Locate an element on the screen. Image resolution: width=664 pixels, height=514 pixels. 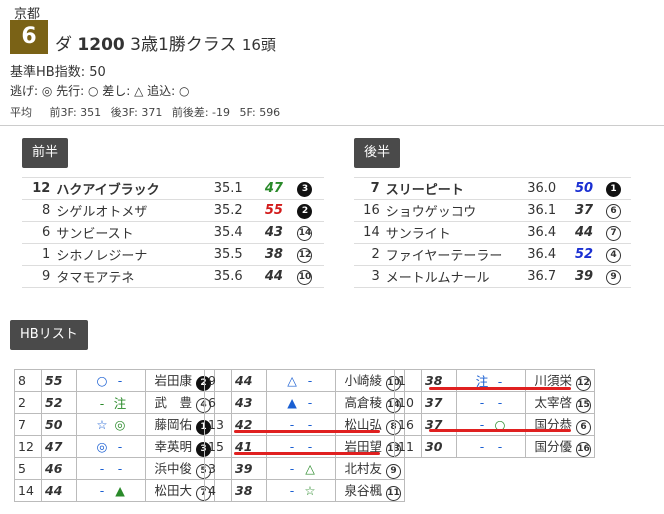
base-hb-index: 基準HB指数: 50 is located at coordinates (58, 72).